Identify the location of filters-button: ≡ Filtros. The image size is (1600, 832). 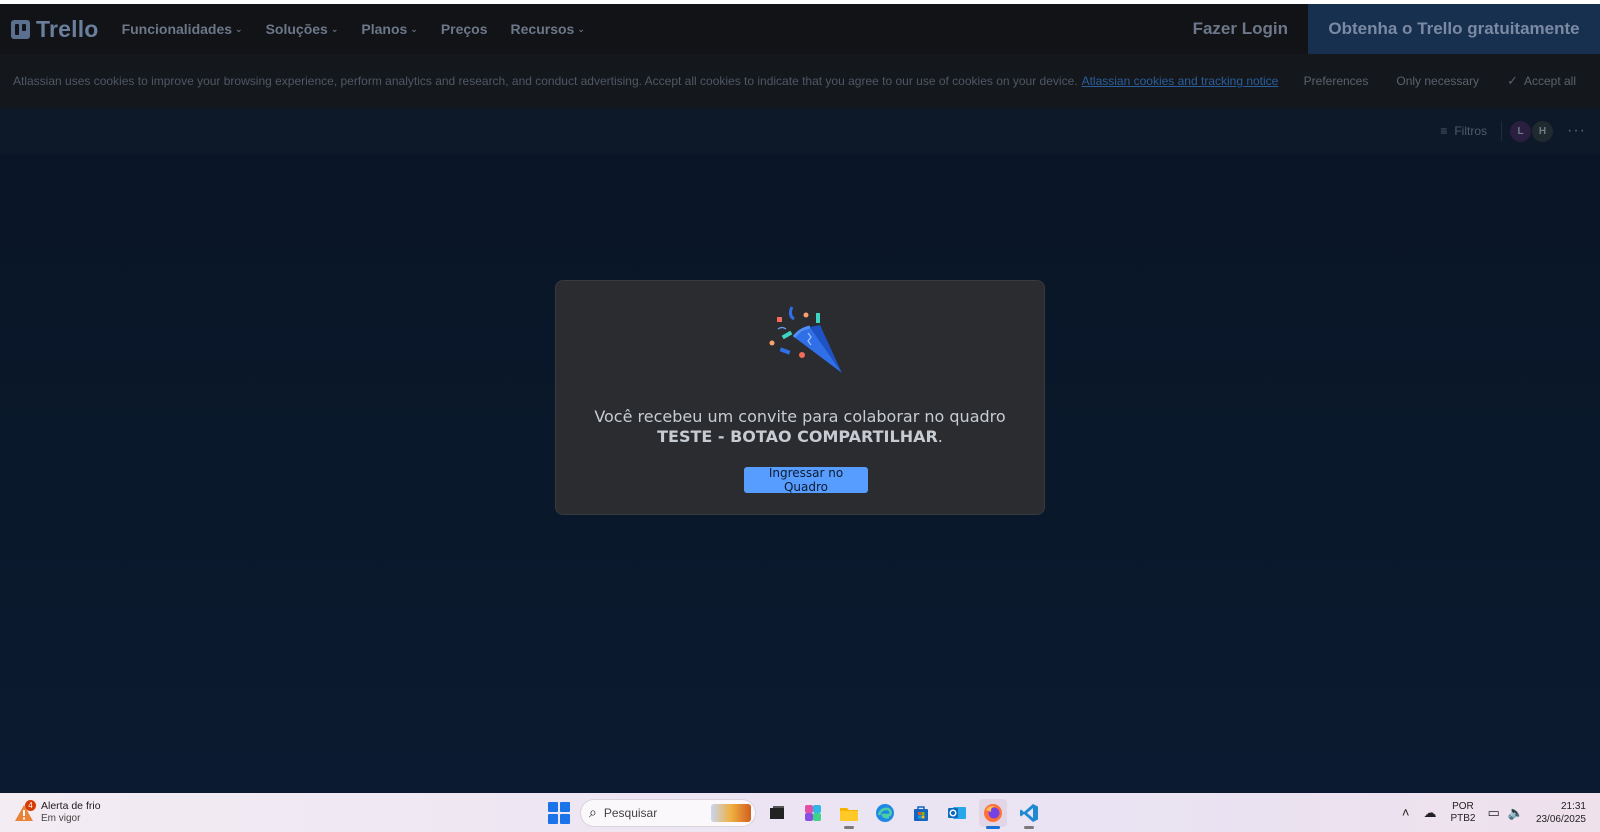
(1463, 131).